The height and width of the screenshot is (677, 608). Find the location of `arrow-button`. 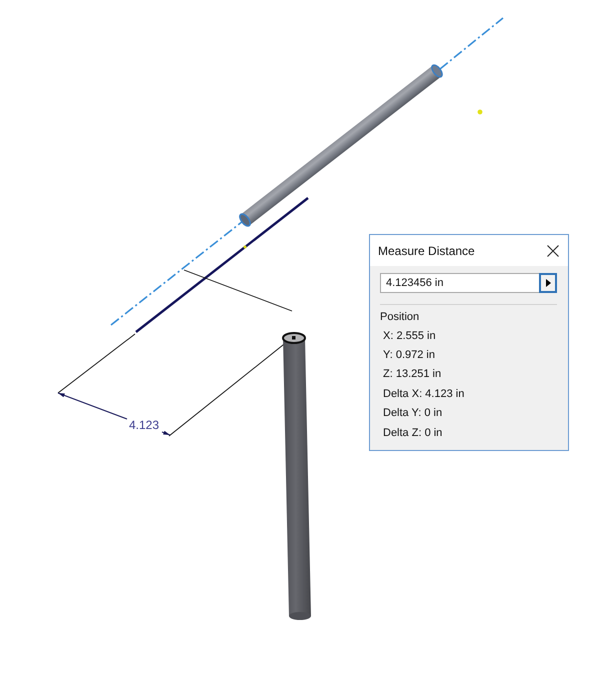

arrow-button is located at coordinates (548, 283).